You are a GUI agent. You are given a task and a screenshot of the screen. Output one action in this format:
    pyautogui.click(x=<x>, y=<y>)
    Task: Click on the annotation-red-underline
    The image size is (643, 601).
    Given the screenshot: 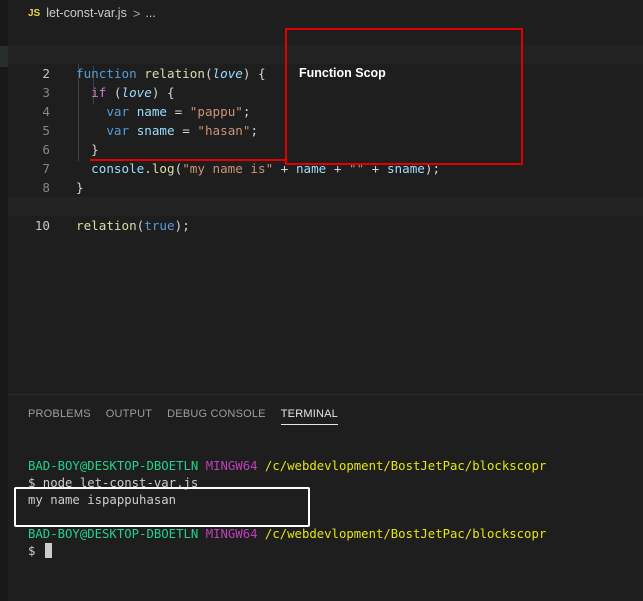 What is the action you would take?
    pyautogui.click(x=188, y=160)
    